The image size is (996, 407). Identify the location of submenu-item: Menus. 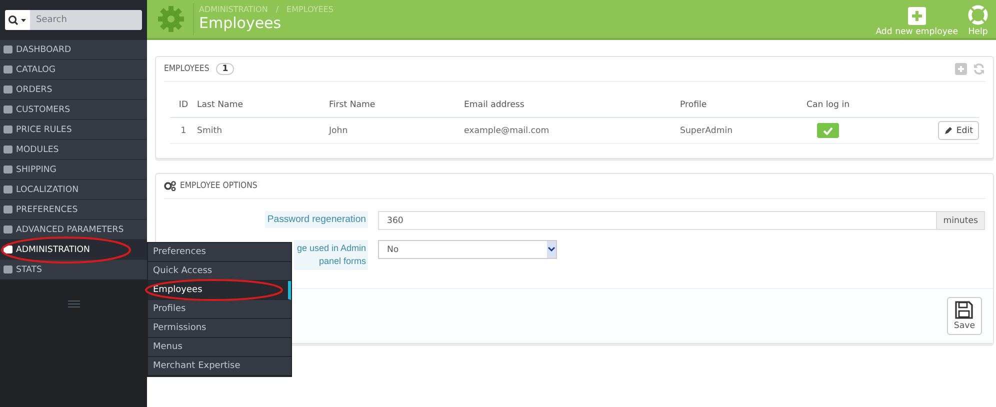
(219, 347).